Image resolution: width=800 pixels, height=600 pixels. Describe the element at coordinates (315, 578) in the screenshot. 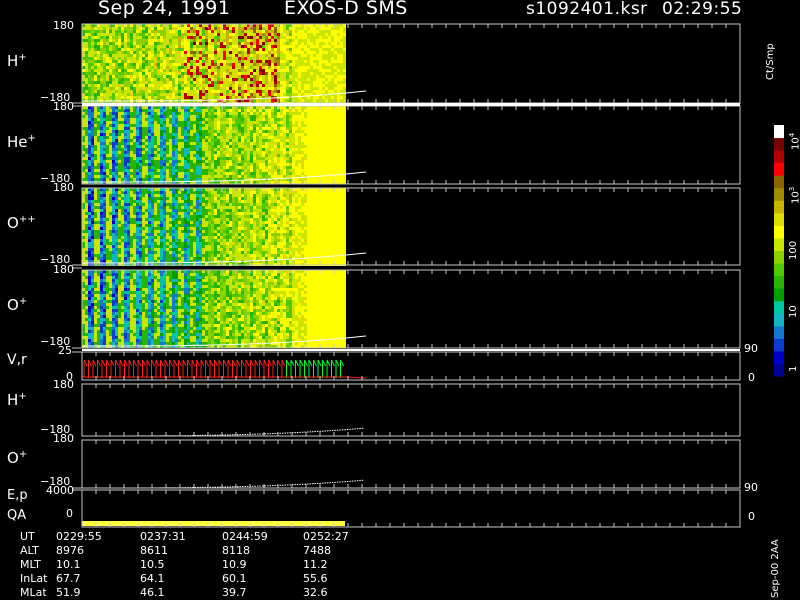

I see `ephemeris-cell: 55.6` at that location.